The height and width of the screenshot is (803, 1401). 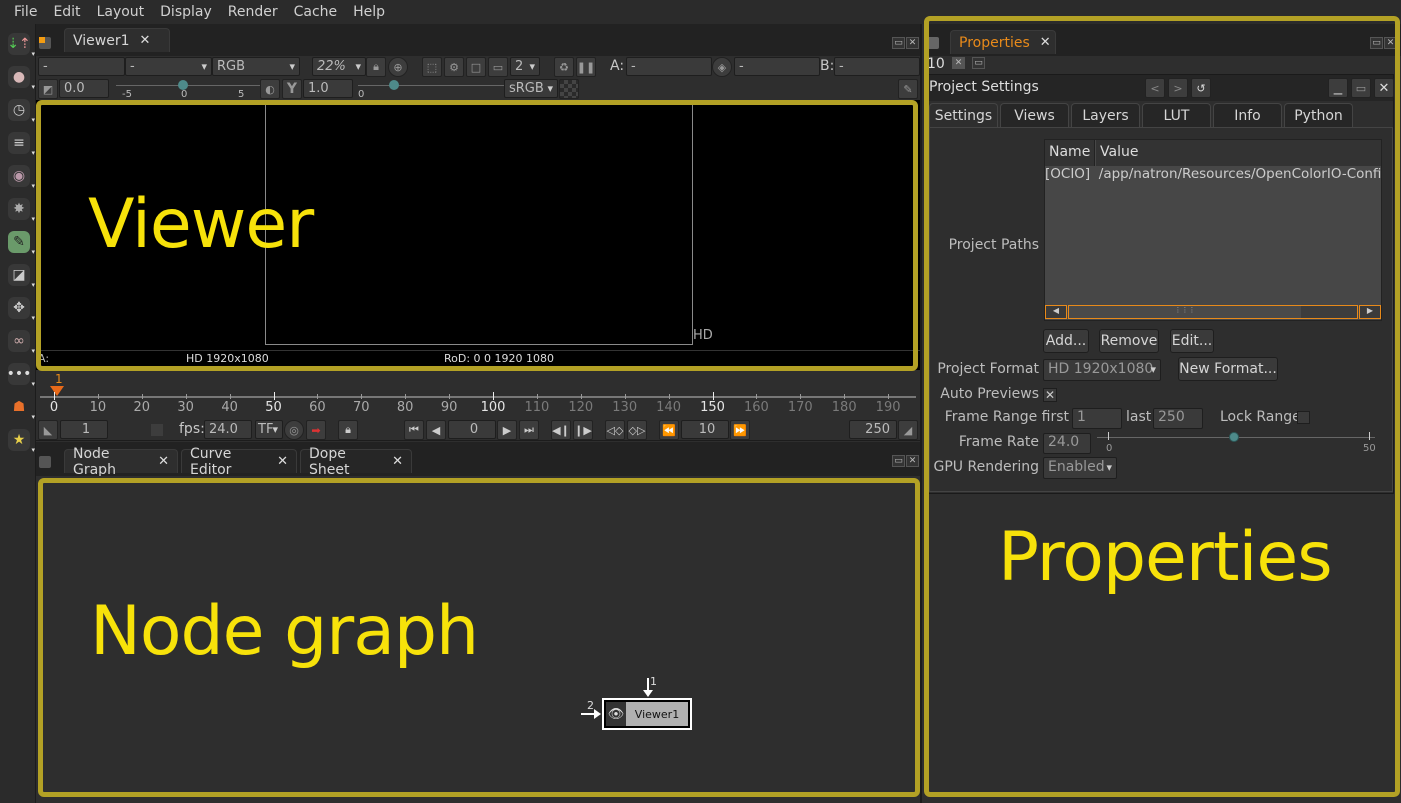 I want to click on gain-slider, so click(x=191, y=85).